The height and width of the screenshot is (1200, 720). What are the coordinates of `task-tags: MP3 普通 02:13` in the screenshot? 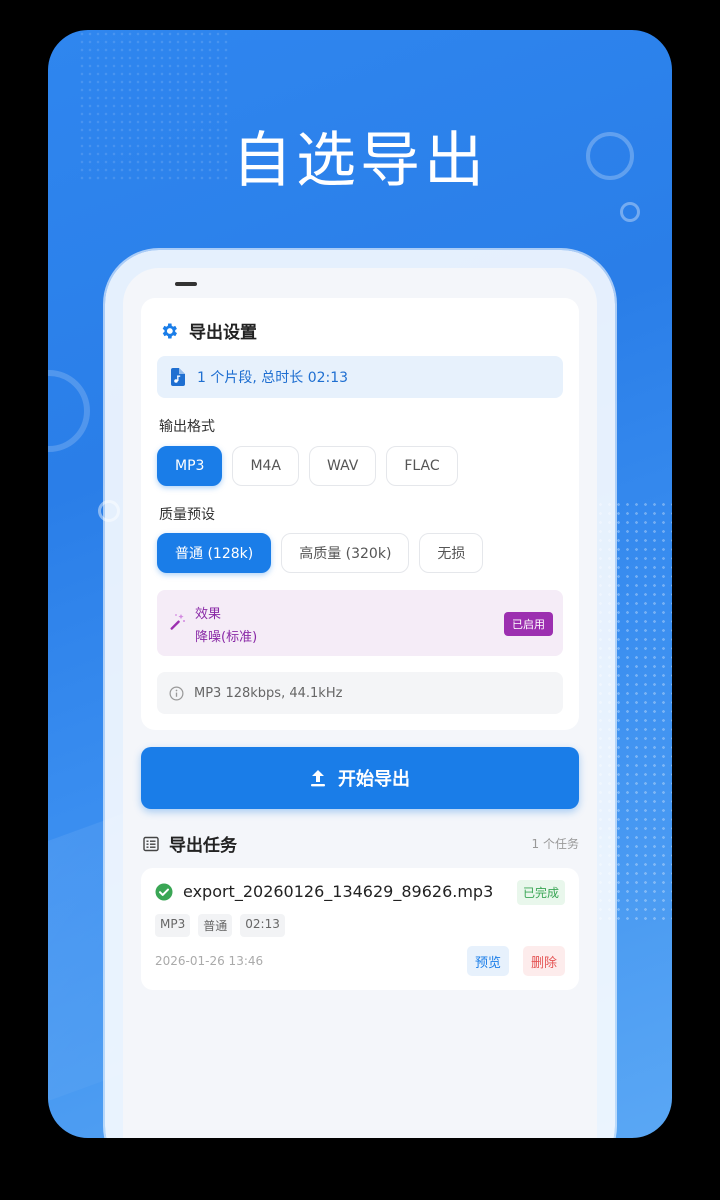 It's located at (224, 925).